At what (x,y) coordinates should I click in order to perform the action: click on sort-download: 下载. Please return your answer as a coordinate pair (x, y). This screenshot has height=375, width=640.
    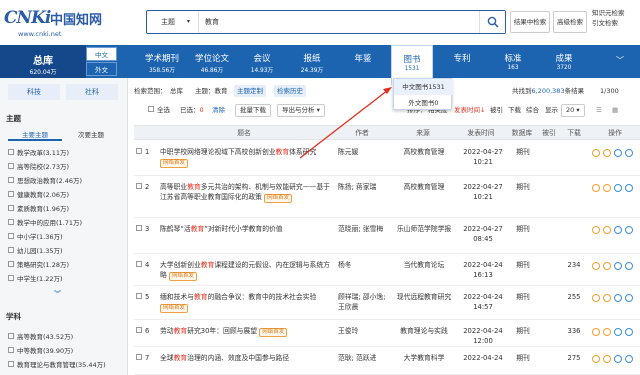
    Looking at the image, I should click on (514, 110).